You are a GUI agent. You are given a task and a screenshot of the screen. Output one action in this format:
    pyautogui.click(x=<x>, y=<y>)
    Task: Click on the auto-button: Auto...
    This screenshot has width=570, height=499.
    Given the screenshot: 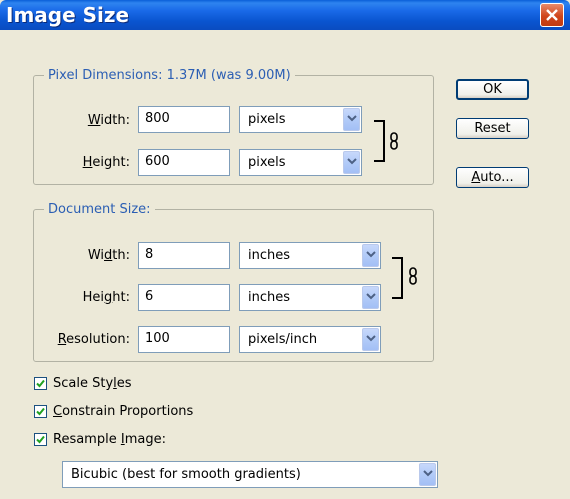 What is the action you would take?
    pyautogui.click(x=492, y=177)
    